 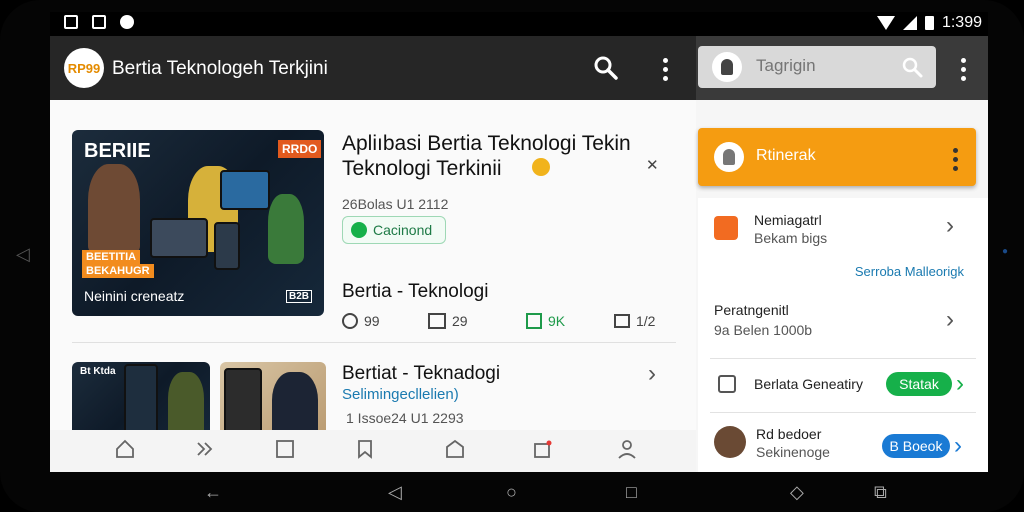 I want to click on featured-category: Bertia - Teknologi, so click(x=415, y=291).